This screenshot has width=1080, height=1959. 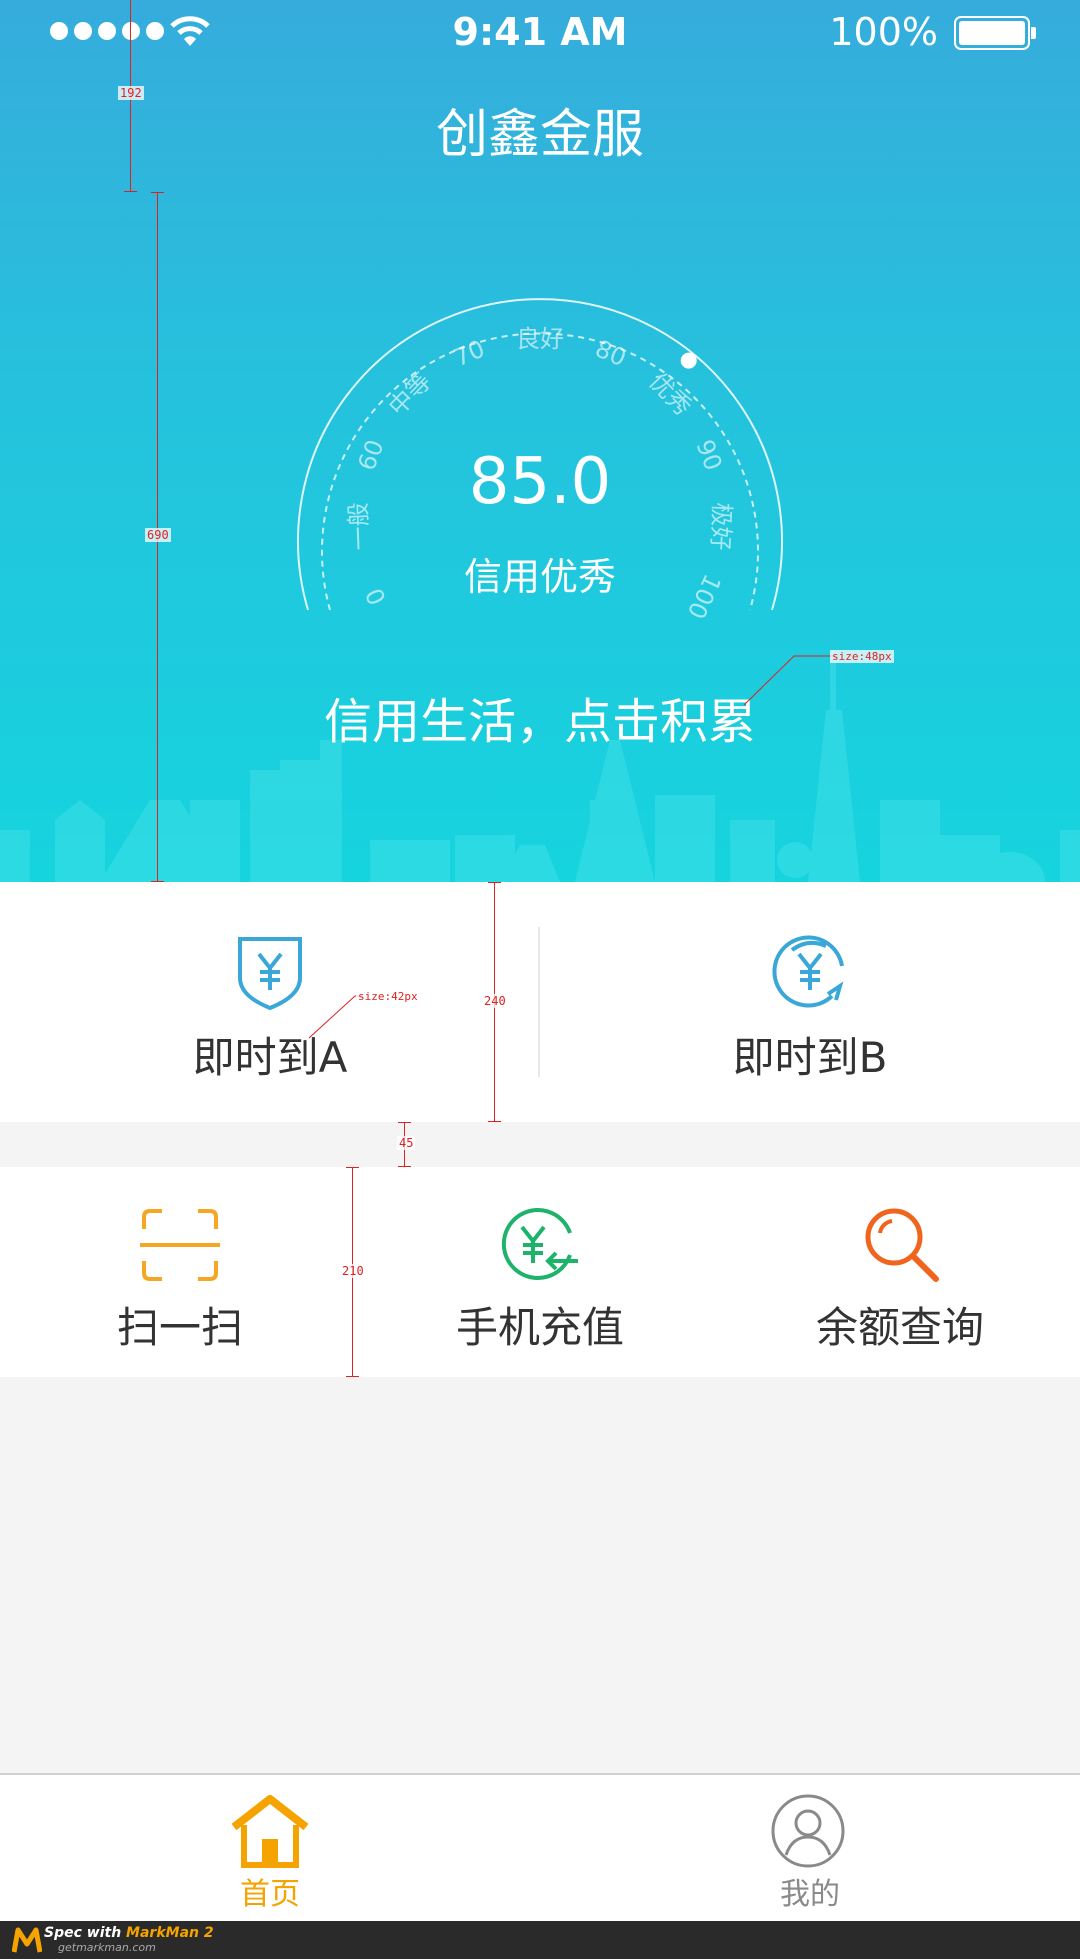 I want to click on yuan-shield-icon, so click(x=270, y=974).